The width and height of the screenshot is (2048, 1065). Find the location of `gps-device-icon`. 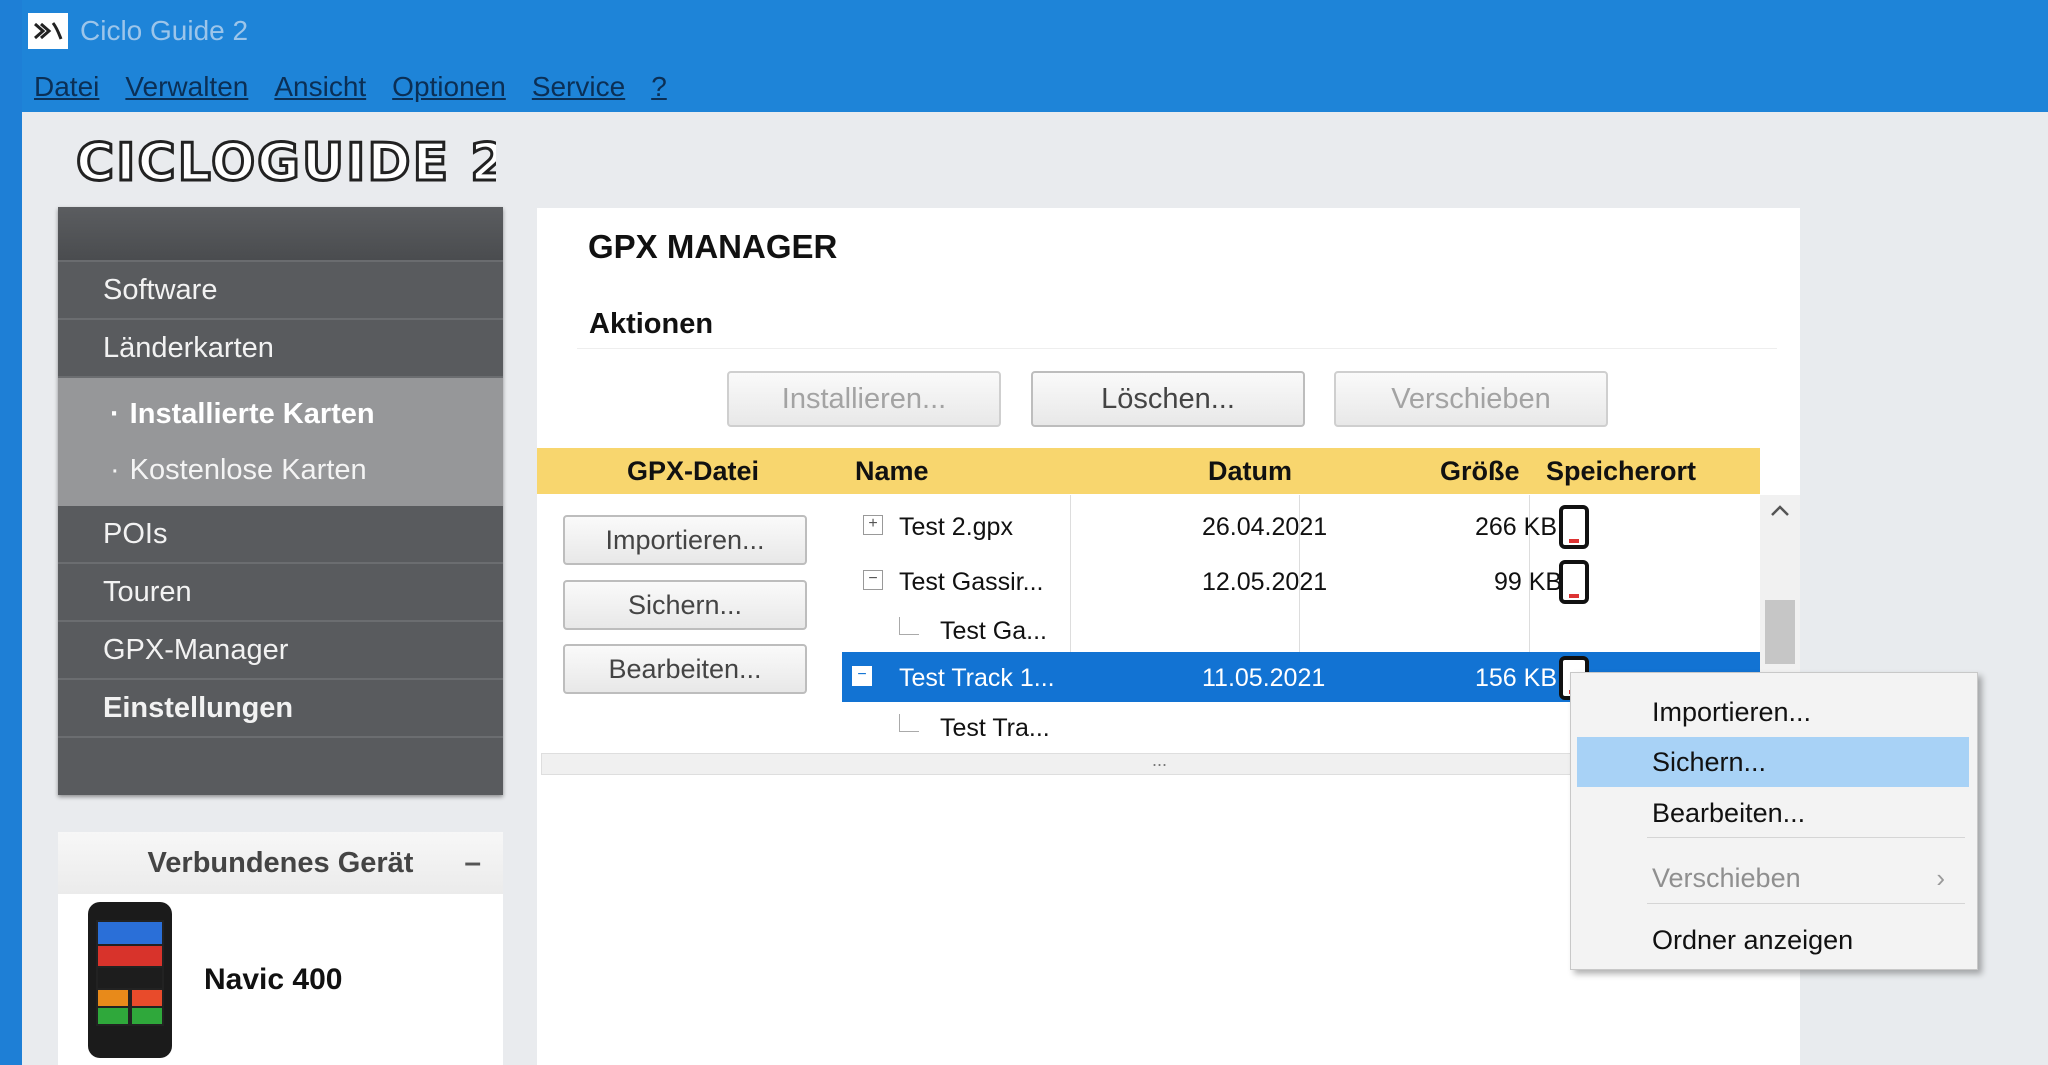

gps-device-icon is located at coordinates (130, 979).